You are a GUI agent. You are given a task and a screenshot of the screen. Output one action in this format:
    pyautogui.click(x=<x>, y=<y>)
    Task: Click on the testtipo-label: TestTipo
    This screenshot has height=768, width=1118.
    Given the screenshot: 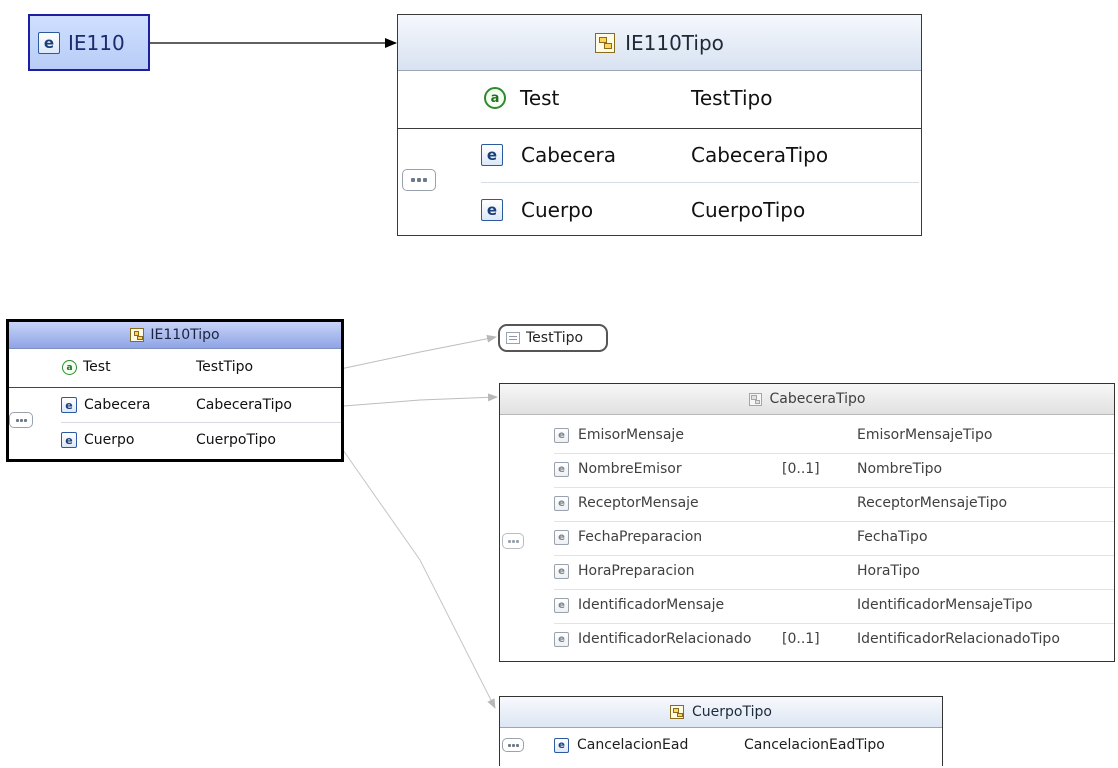 What is the action you would take?
    pyautogui.click(x=555, y=338)
    